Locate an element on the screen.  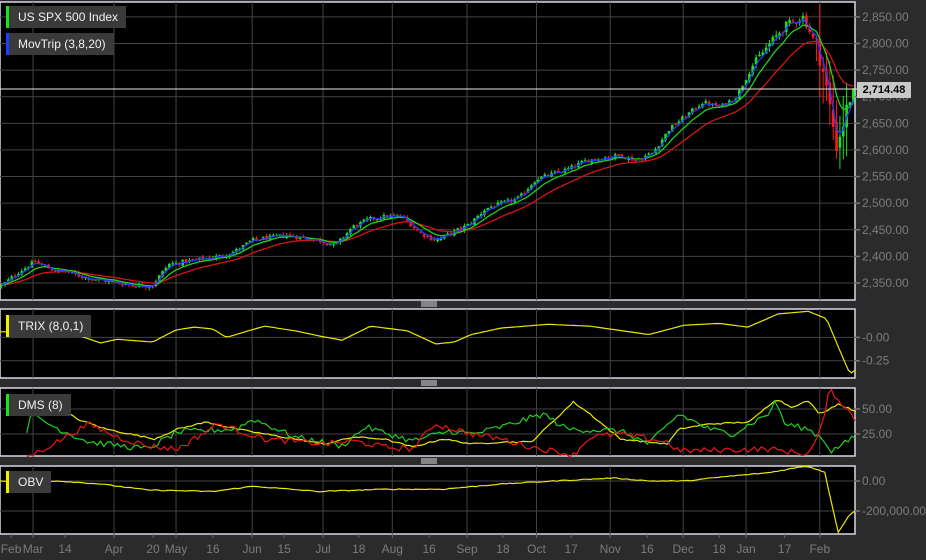
x-tick-label: 20 is located at coordinates (153, 549).